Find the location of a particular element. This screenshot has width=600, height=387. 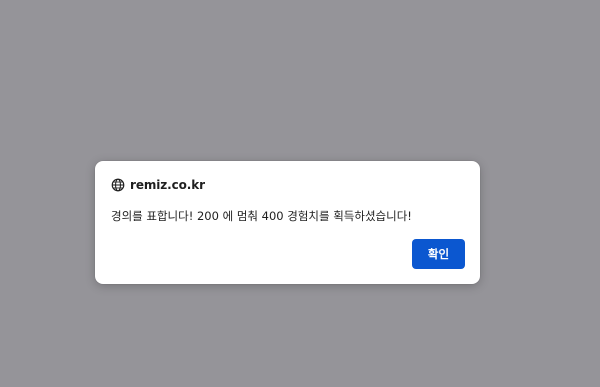

dialog-message: 경의를 표합니다! 200 에 멈춰 400 경험치를 획득하셨습니다! is located at coordinates (261, 216).